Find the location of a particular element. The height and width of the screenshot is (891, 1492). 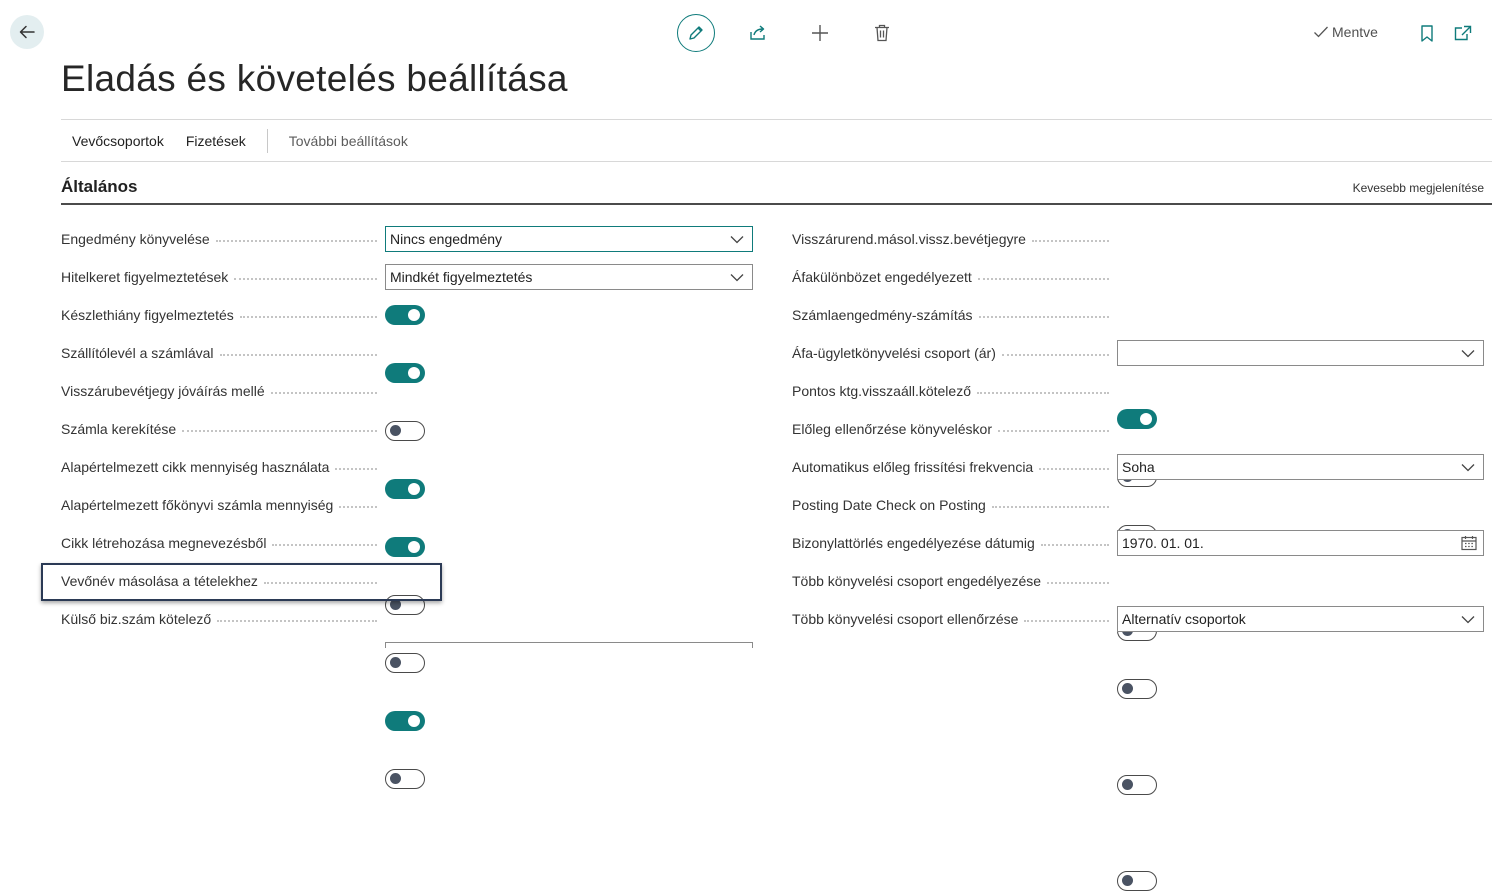

field-label-text: Készlethiány figyelmeztetés is located at coordinates (147, 315).